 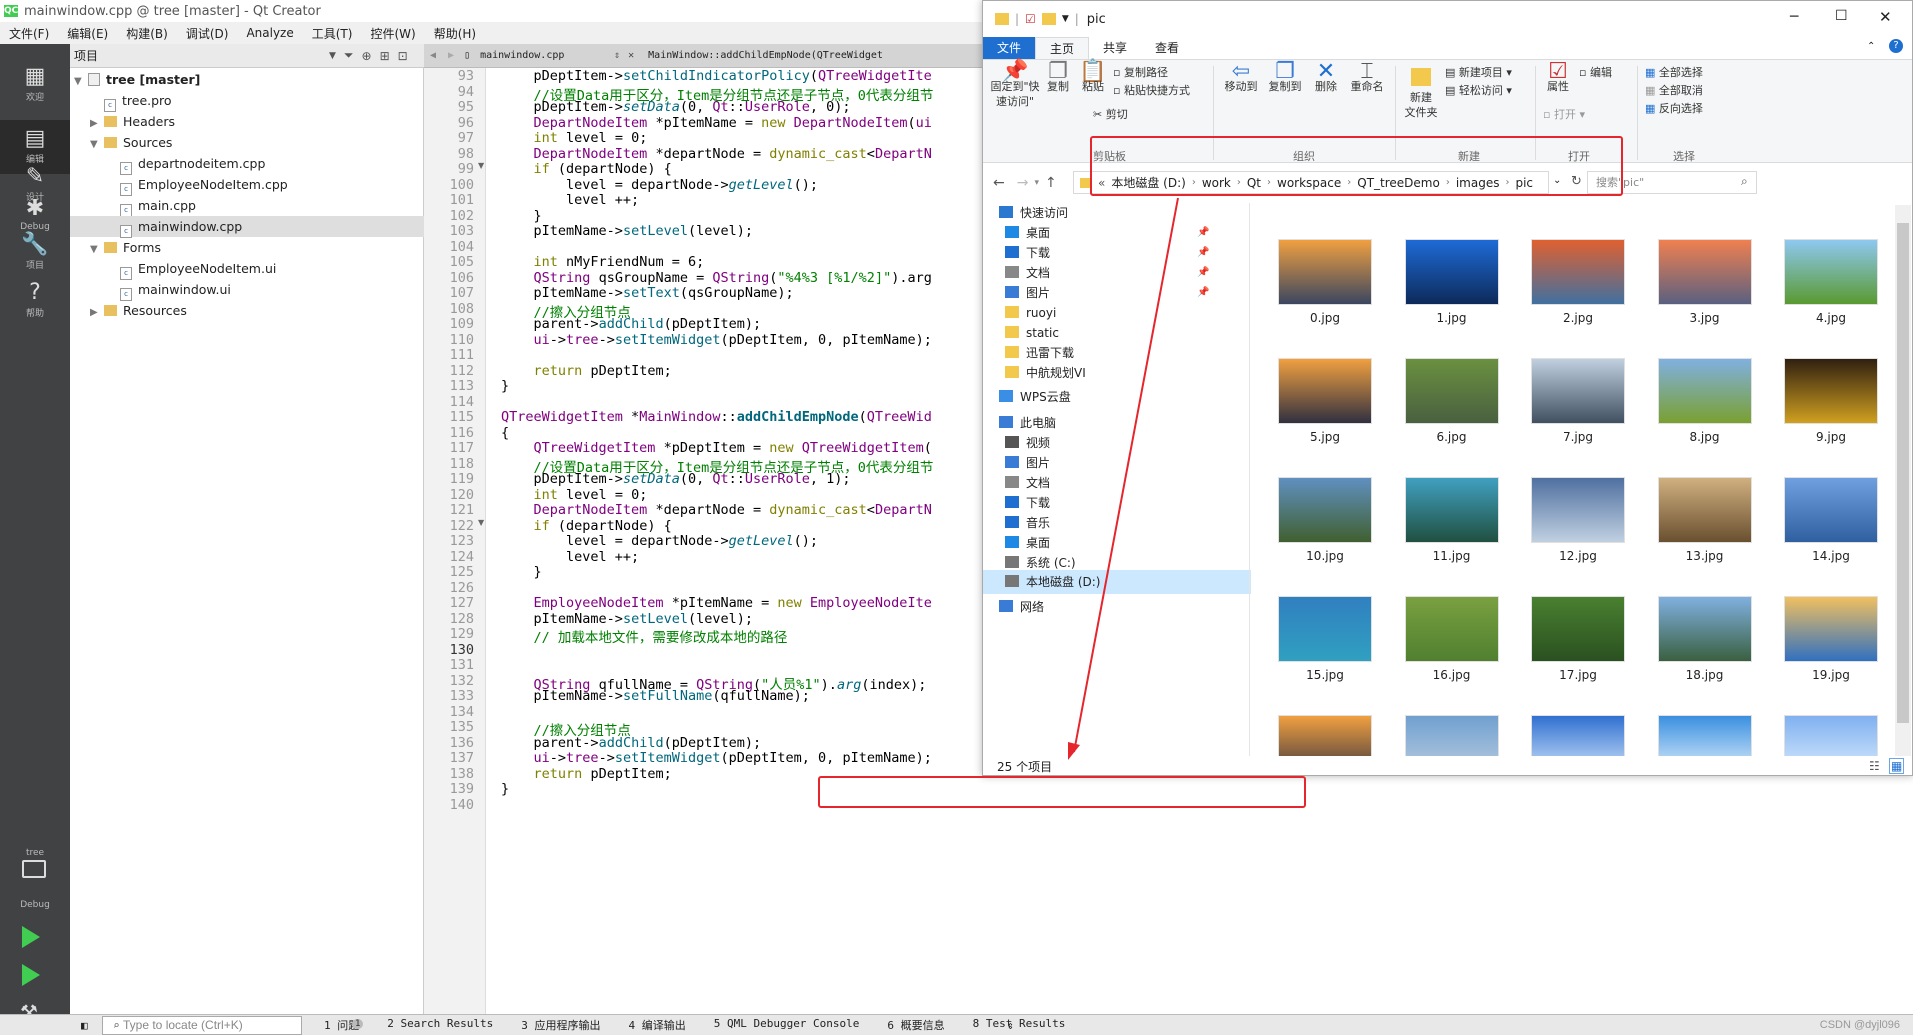 I want to click on tree-folder: ▶ Headers, so click(x=247, y=121).